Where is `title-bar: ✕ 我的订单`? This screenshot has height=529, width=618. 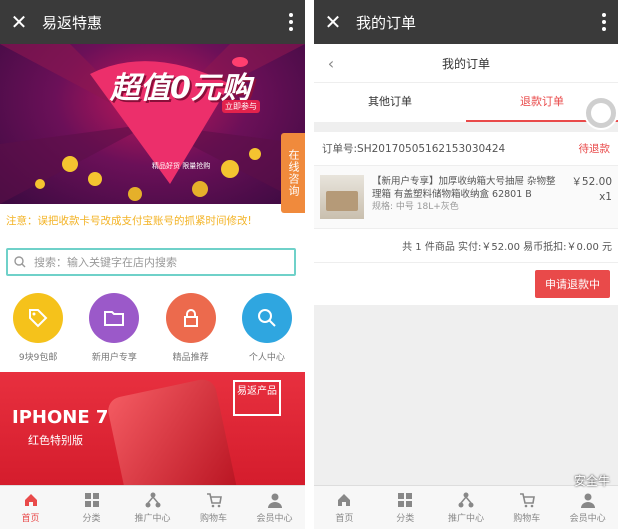 title-bar: ✕ 我的订单 is located at coordinates (466, 22).